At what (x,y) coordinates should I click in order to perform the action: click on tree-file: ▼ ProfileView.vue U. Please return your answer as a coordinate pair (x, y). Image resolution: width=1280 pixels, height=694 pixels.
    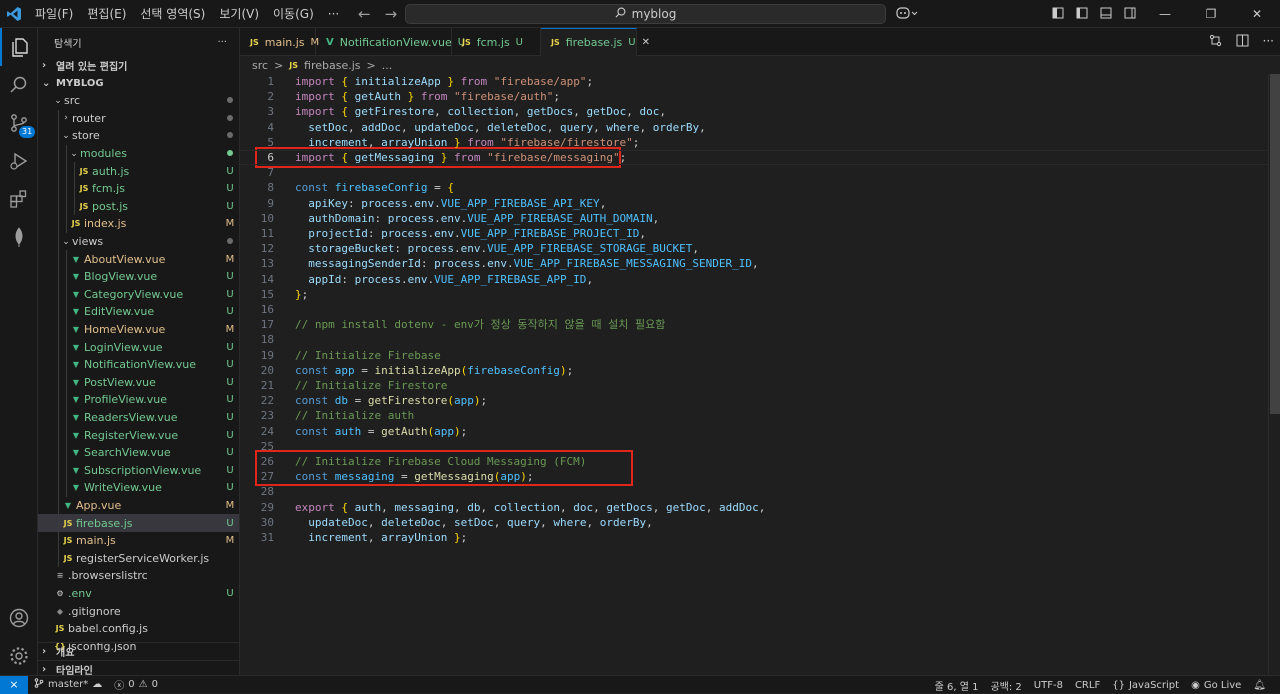
    Looking at the image, I should click on (138, 400).